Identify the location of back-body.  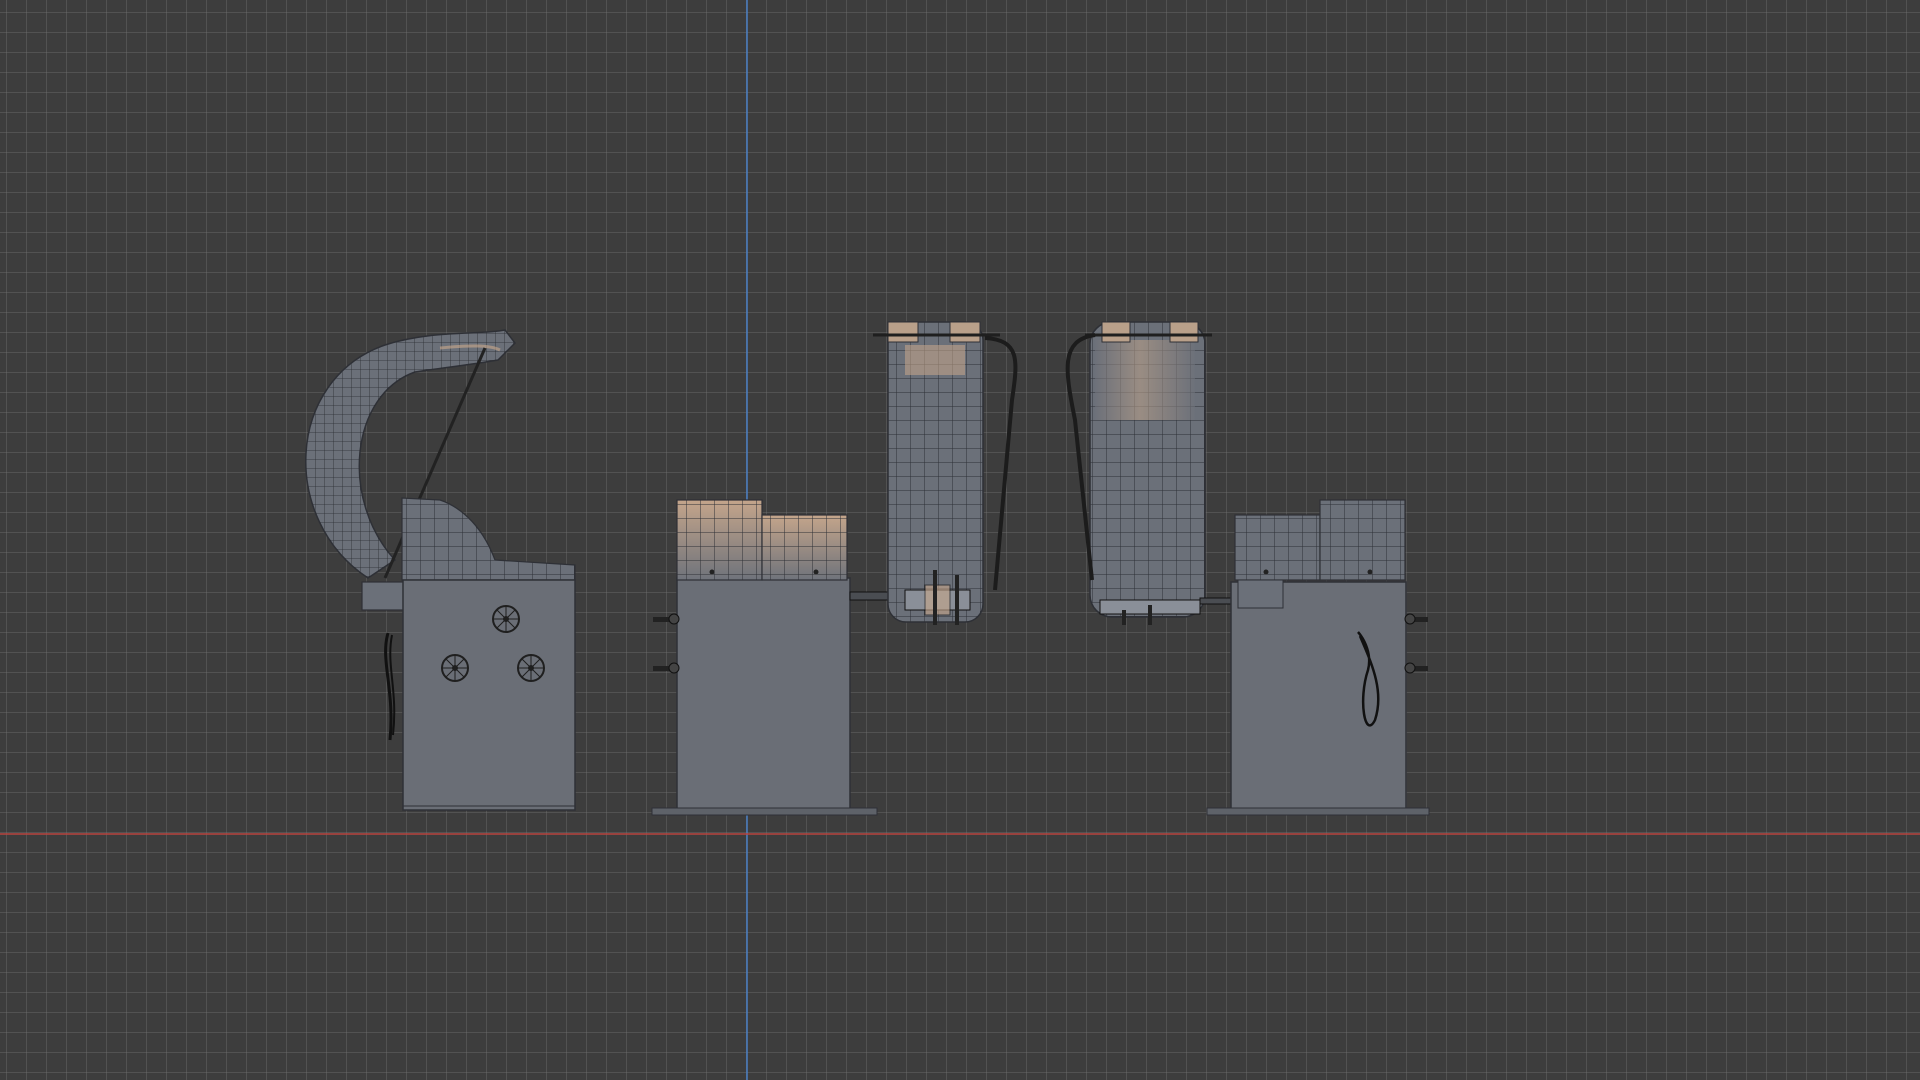
(1318, 696).